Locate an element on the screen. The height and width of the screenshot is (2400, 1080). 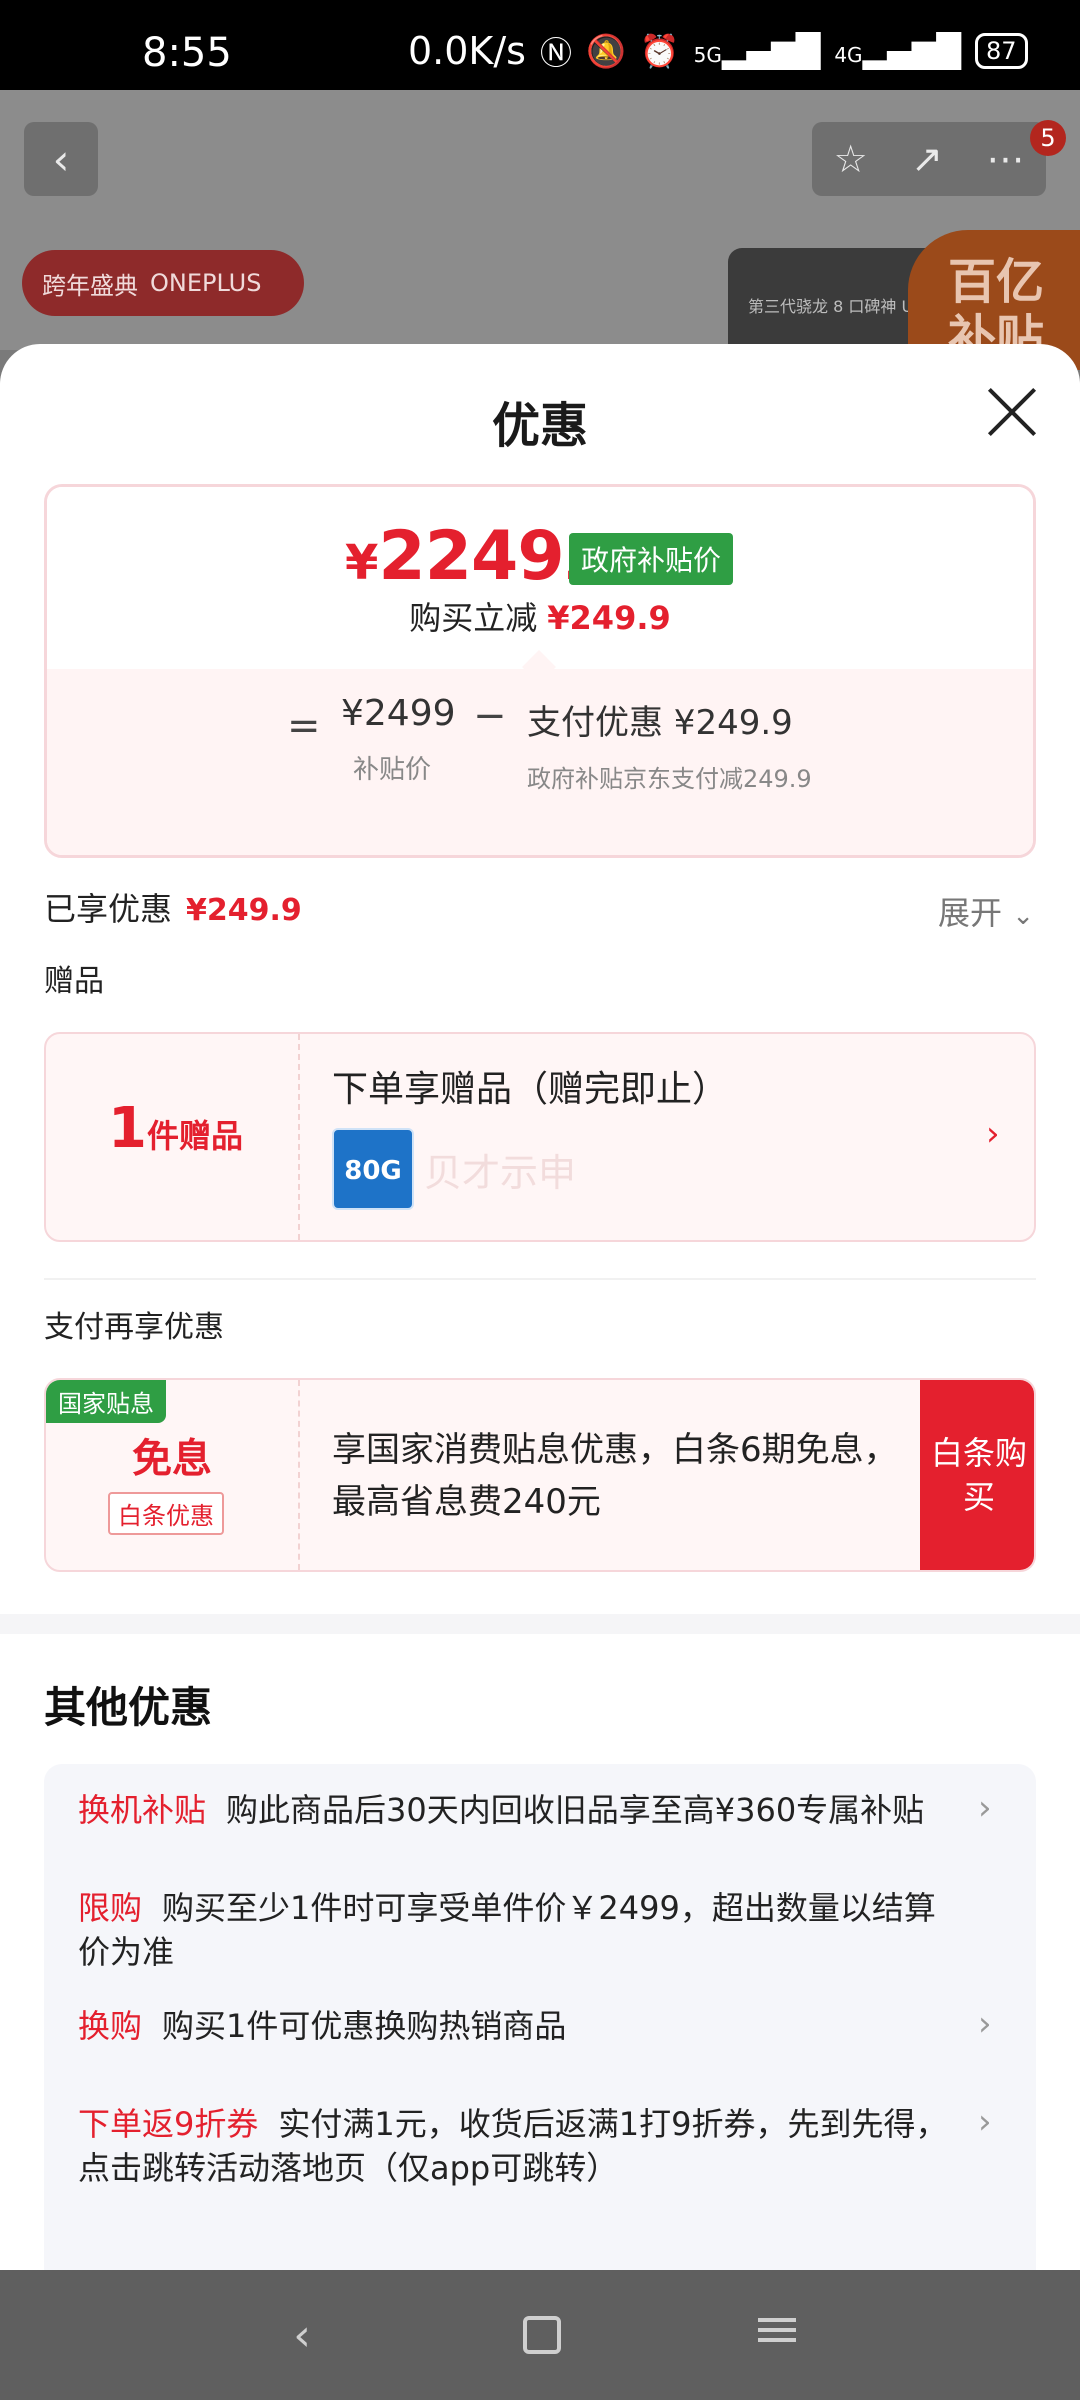
gift-section-label: 赠品 is located at coordinates (74, 981).